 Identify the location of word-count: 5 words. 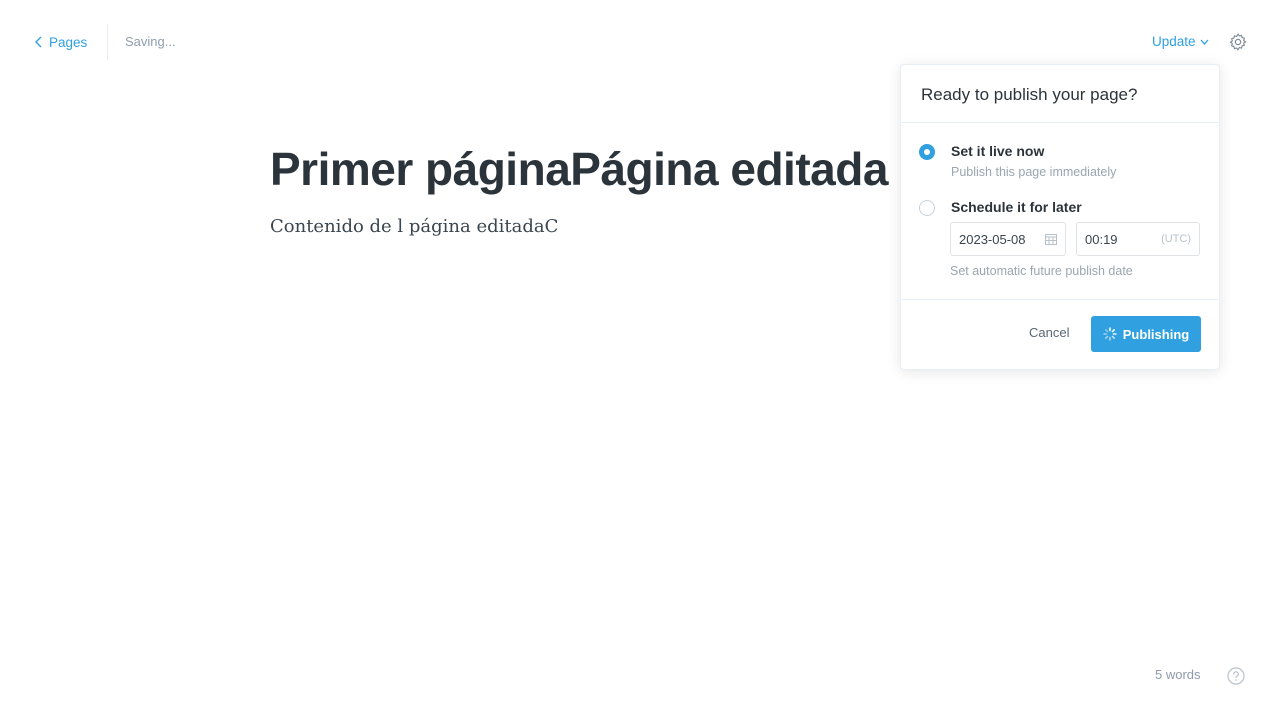
(1178, 674).